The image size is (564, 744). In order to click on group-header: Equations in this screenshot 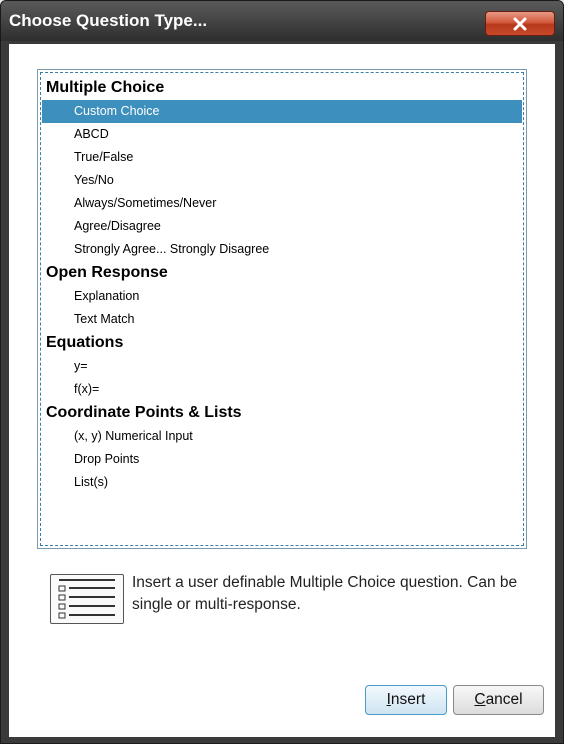, I will do `click(85, 342)`.